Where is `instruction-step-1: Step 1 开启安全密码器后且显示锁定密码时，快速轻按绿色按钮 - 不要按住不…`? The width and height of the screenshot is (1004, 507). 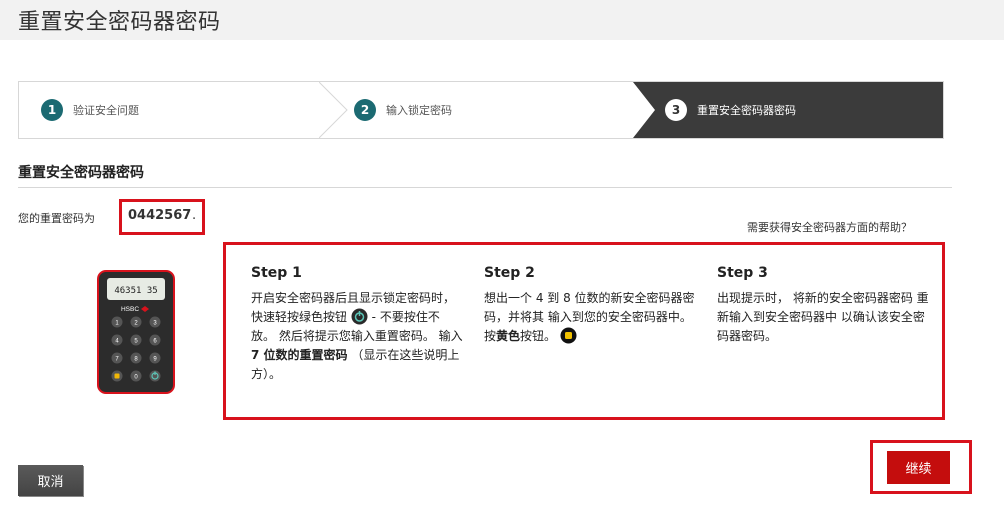 instruction-step-1: Step 1 开启安全密码器后且显示锁定密码时，快速轻按绿色按钮 - 不要按住不… is located at coordinates (357, 324).